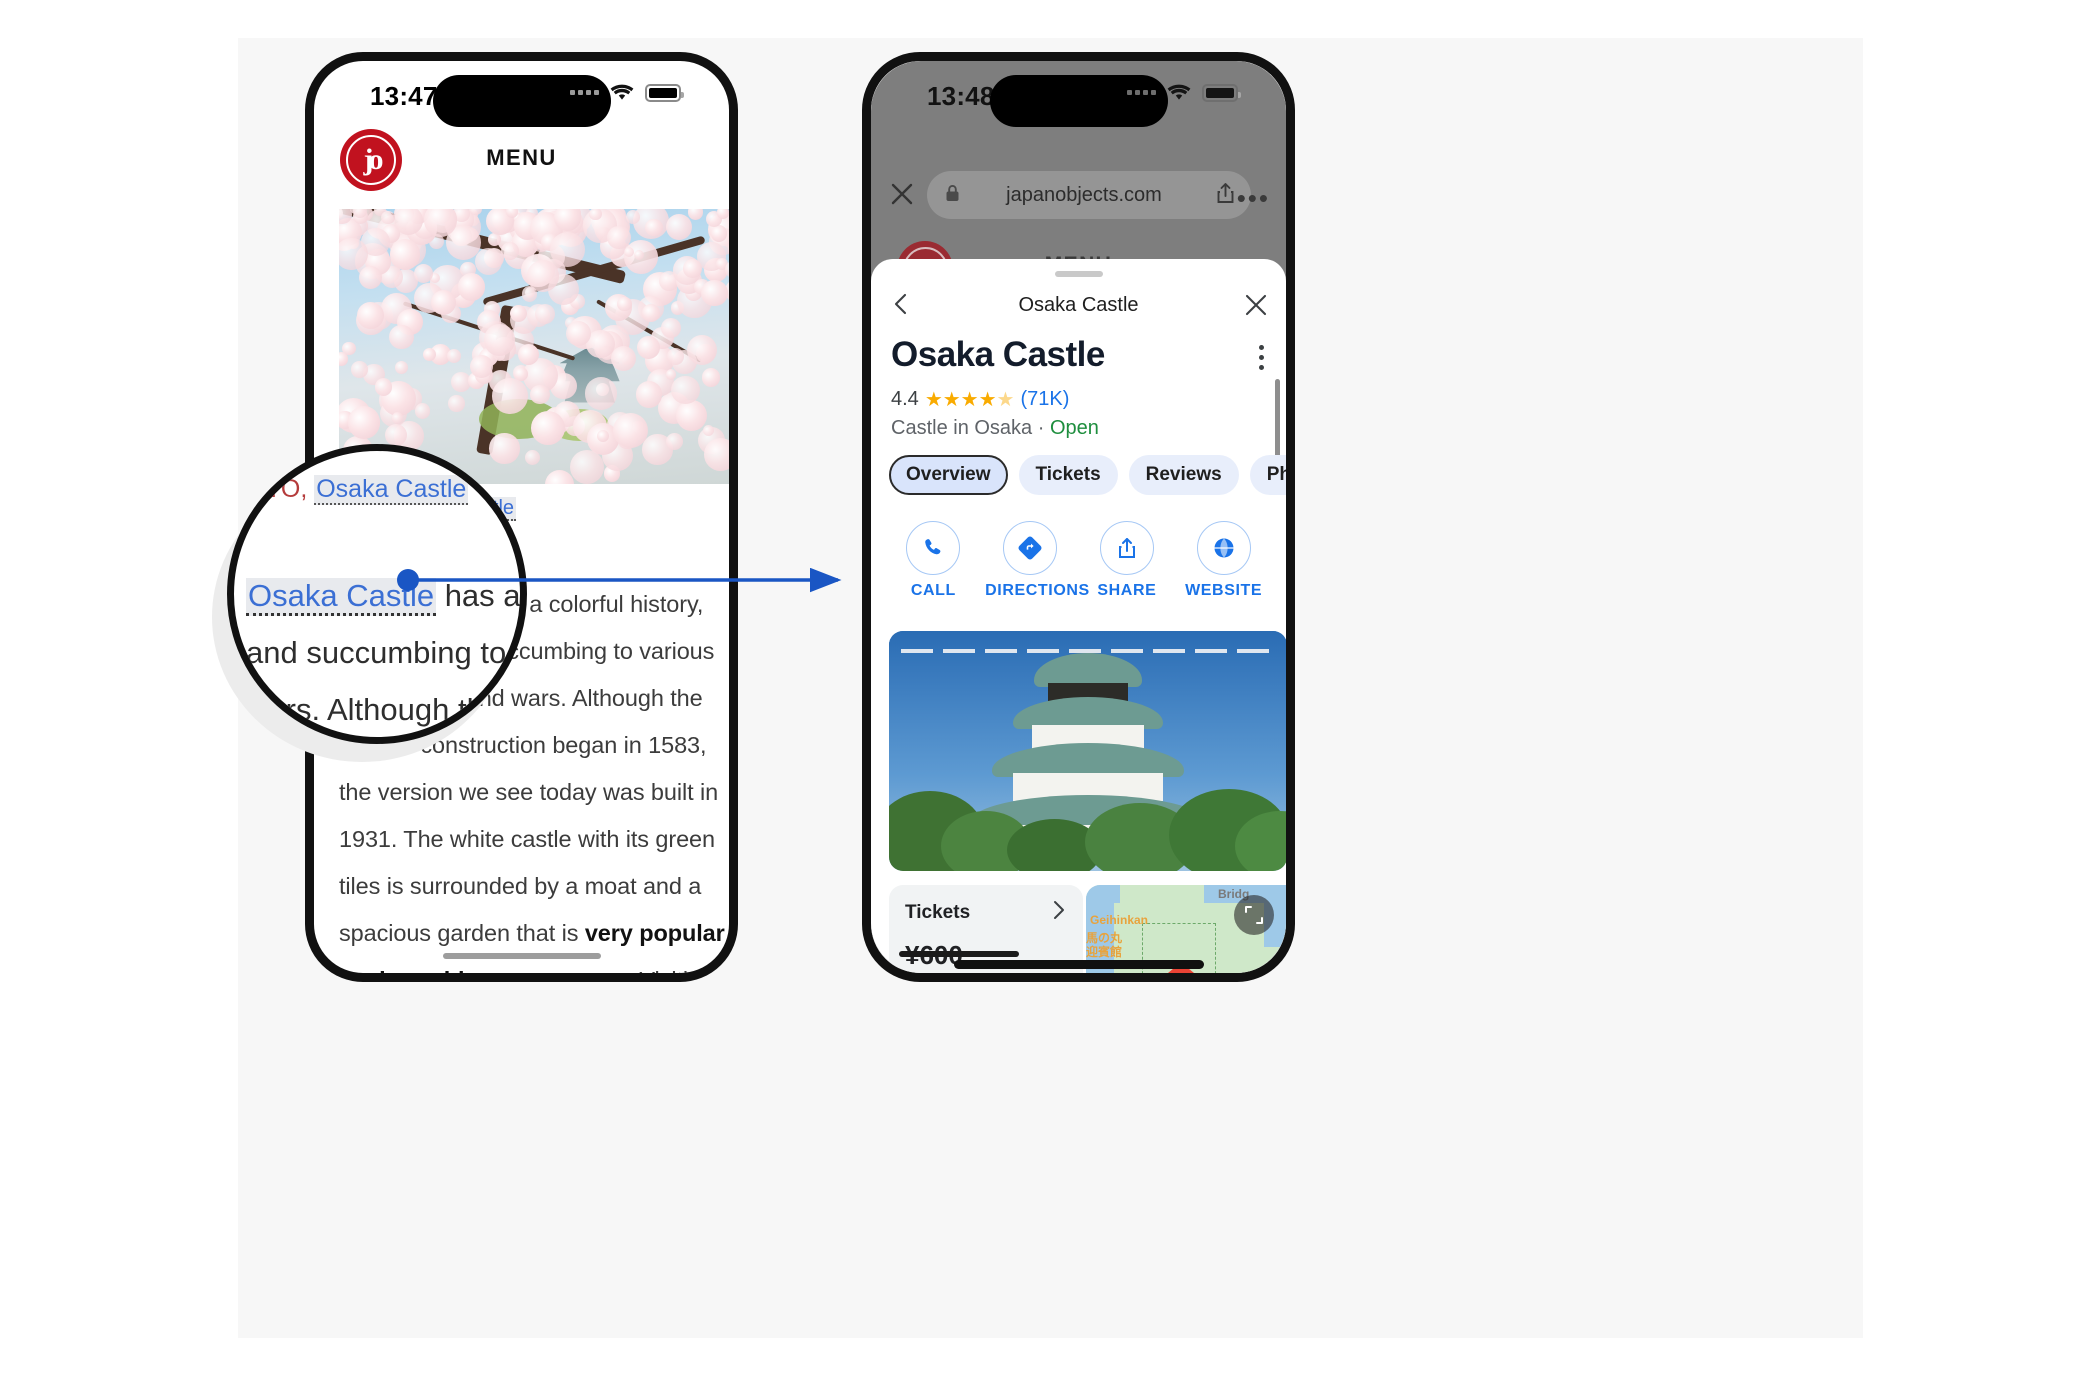  I want to click on action-website: WEBSITE, so click(1224, 560).